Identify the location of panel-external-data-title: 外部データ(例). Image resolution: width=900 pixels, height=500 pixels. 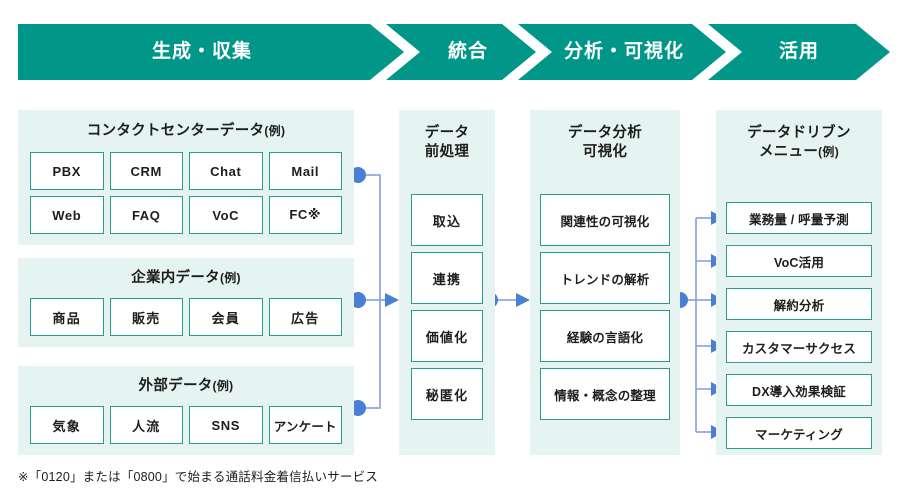
(186, 381).